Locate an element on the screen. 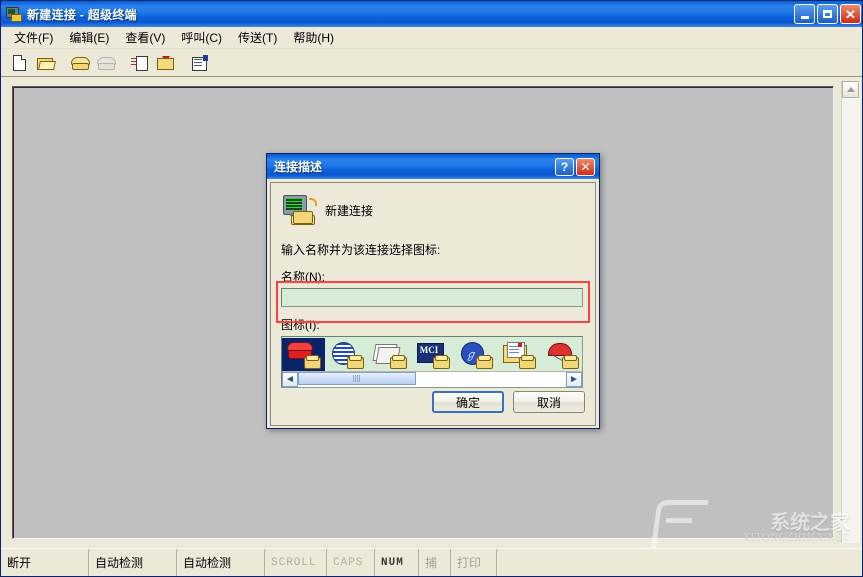  icon-papers is located at coordinates (389, 355).